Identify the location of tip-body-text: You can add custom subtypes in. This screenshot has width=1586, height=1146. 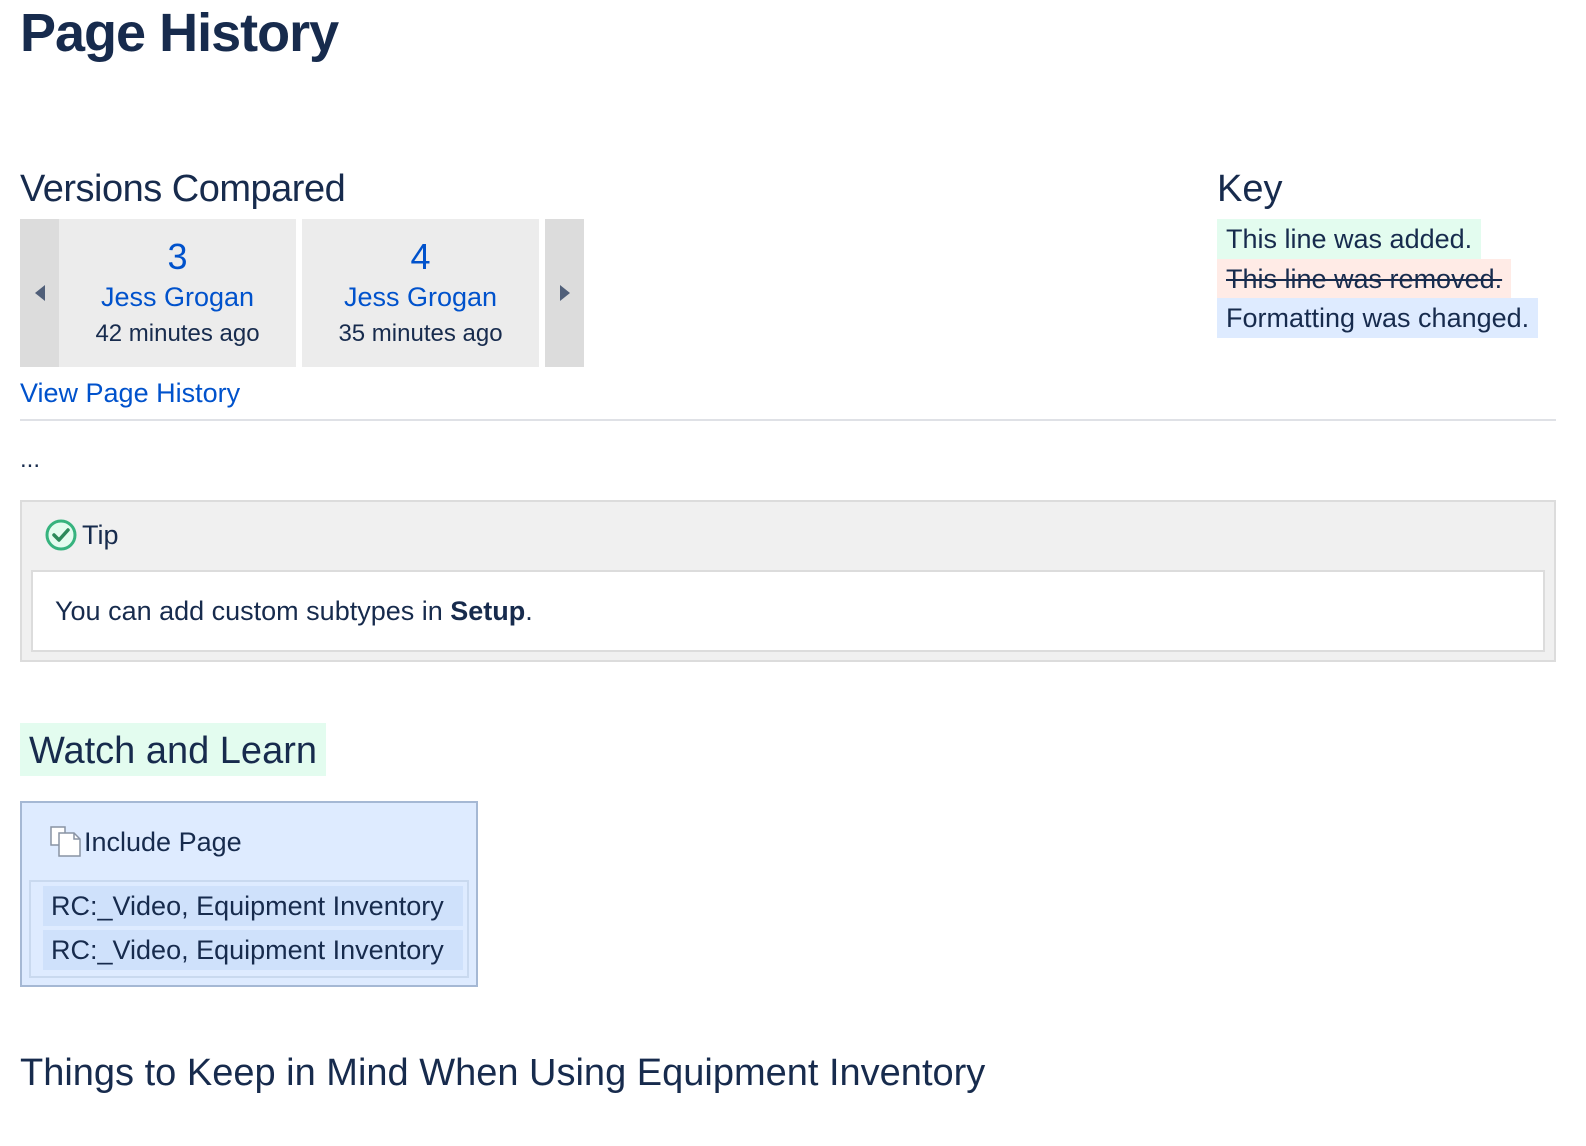
(253, 610).